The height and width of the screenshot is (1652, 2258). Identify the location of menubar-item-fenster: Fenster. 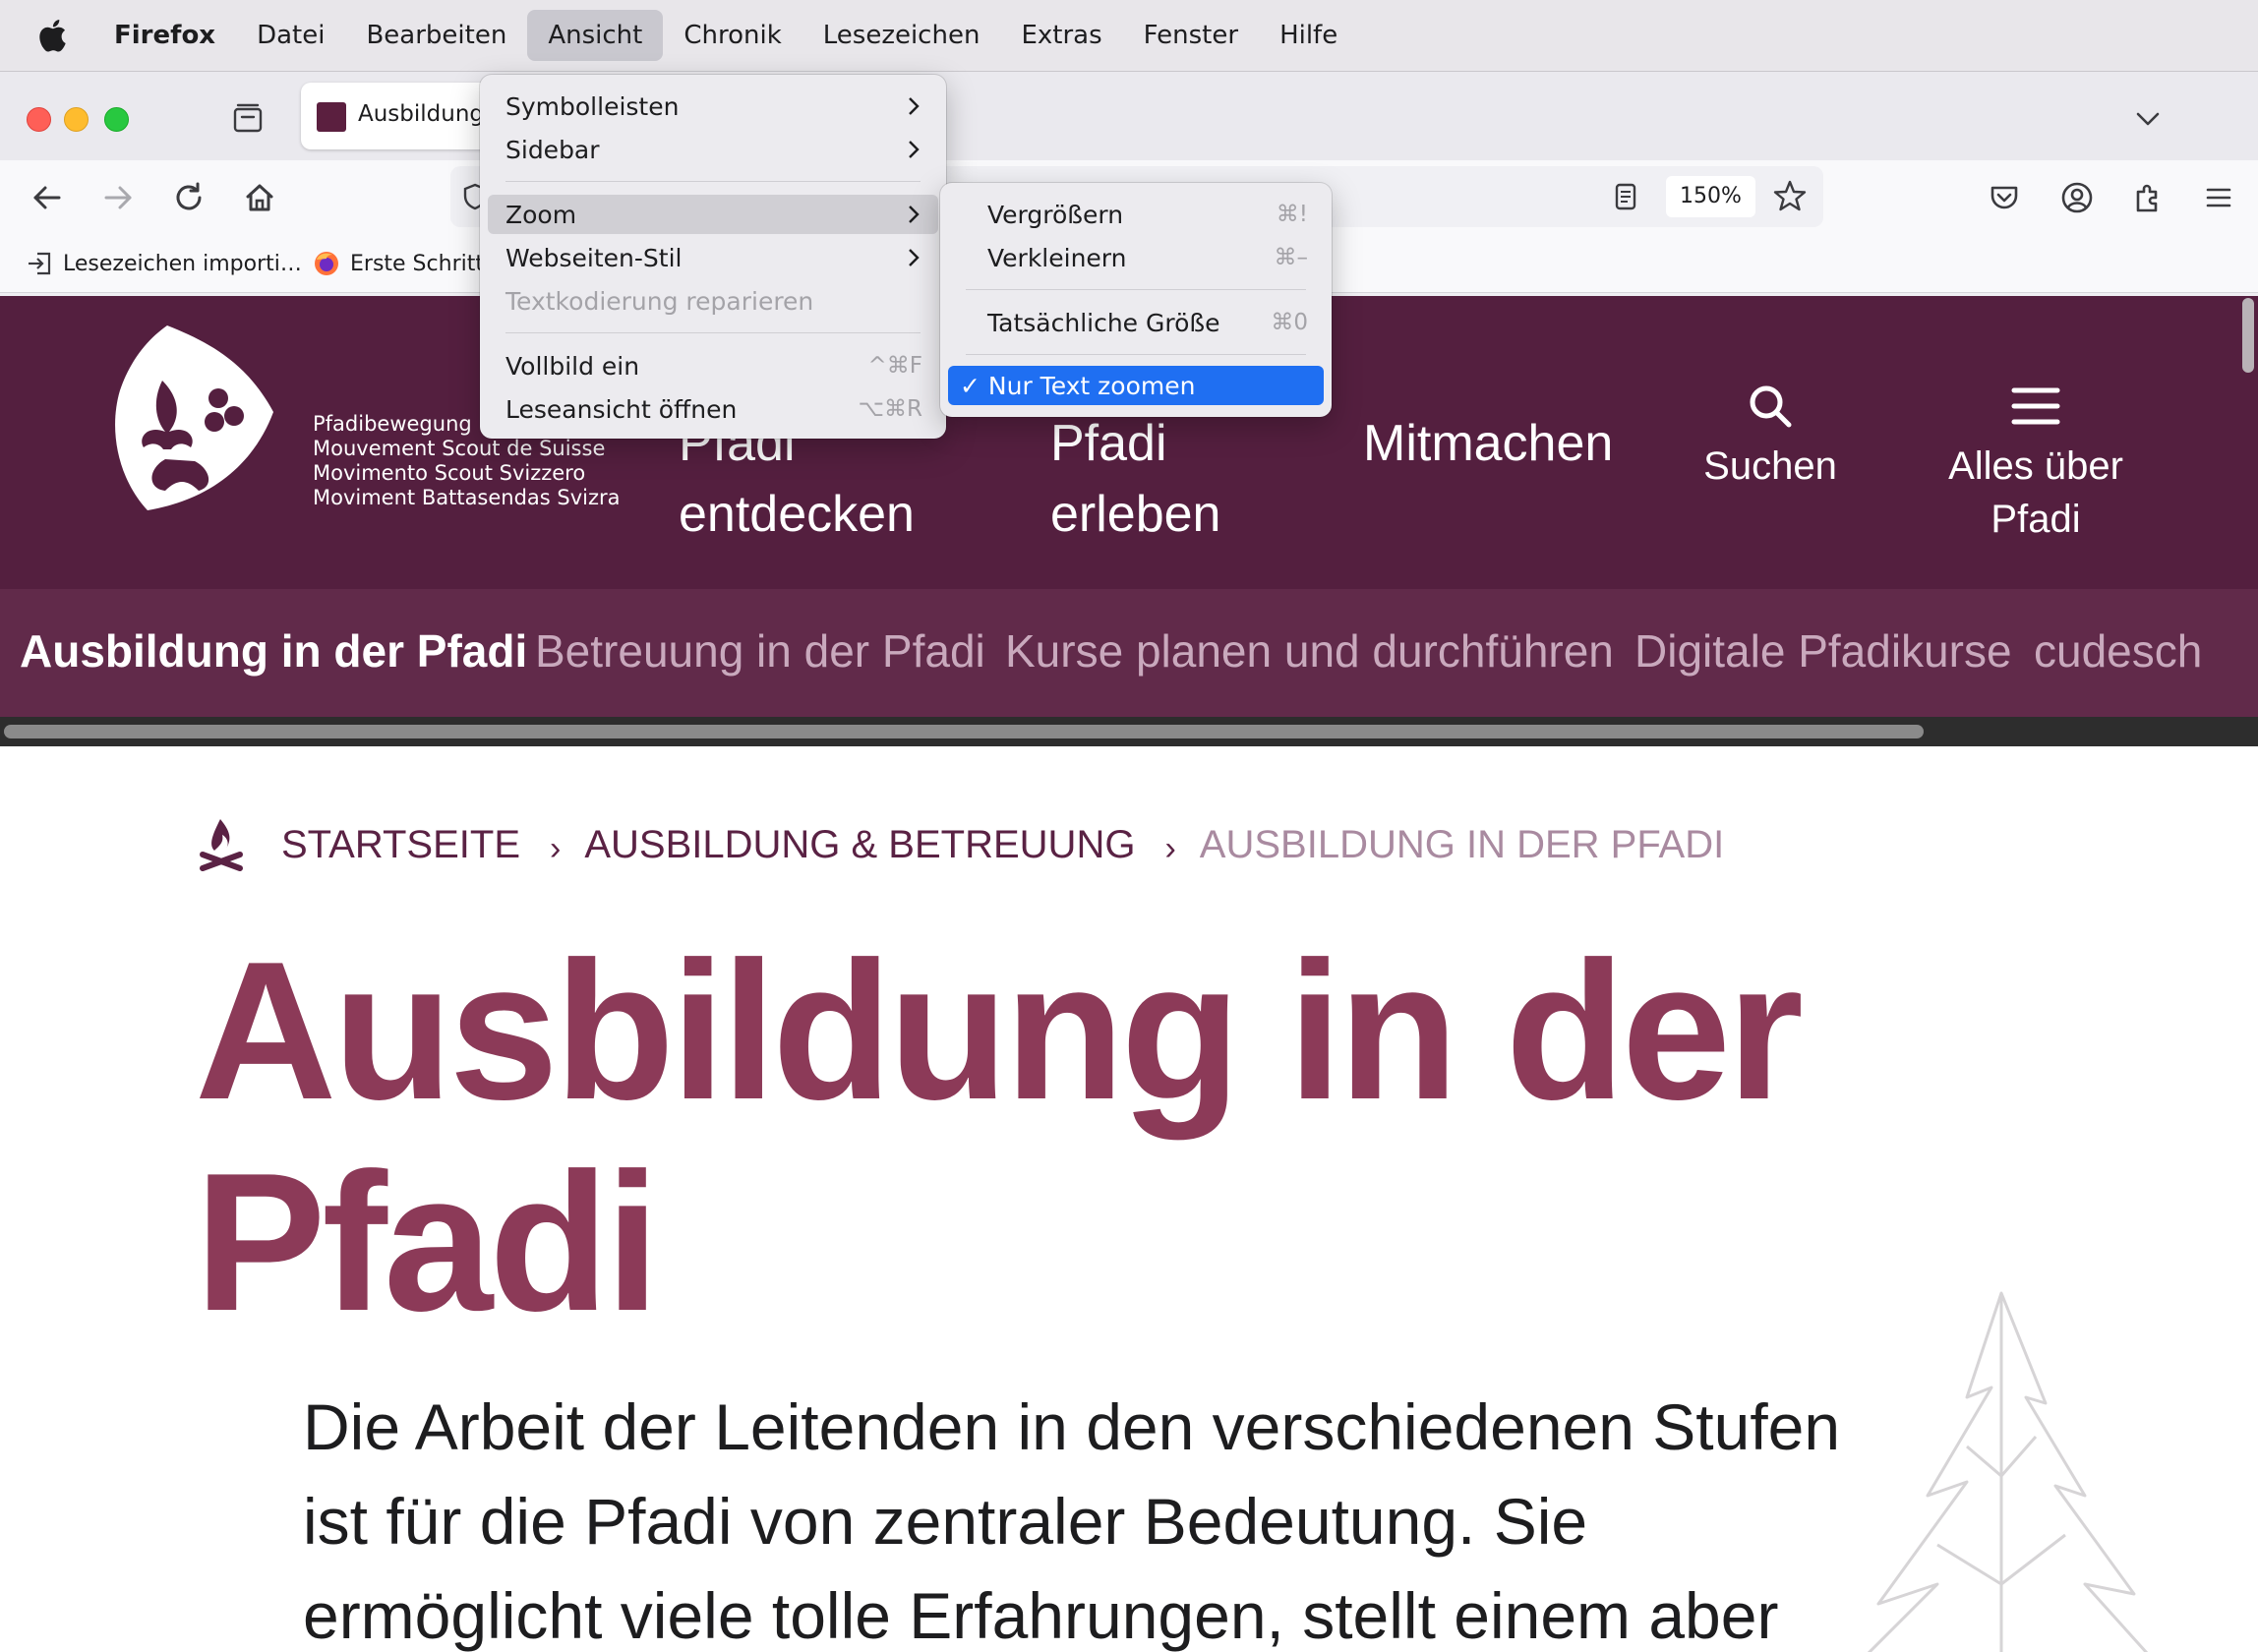
(1191, 35).